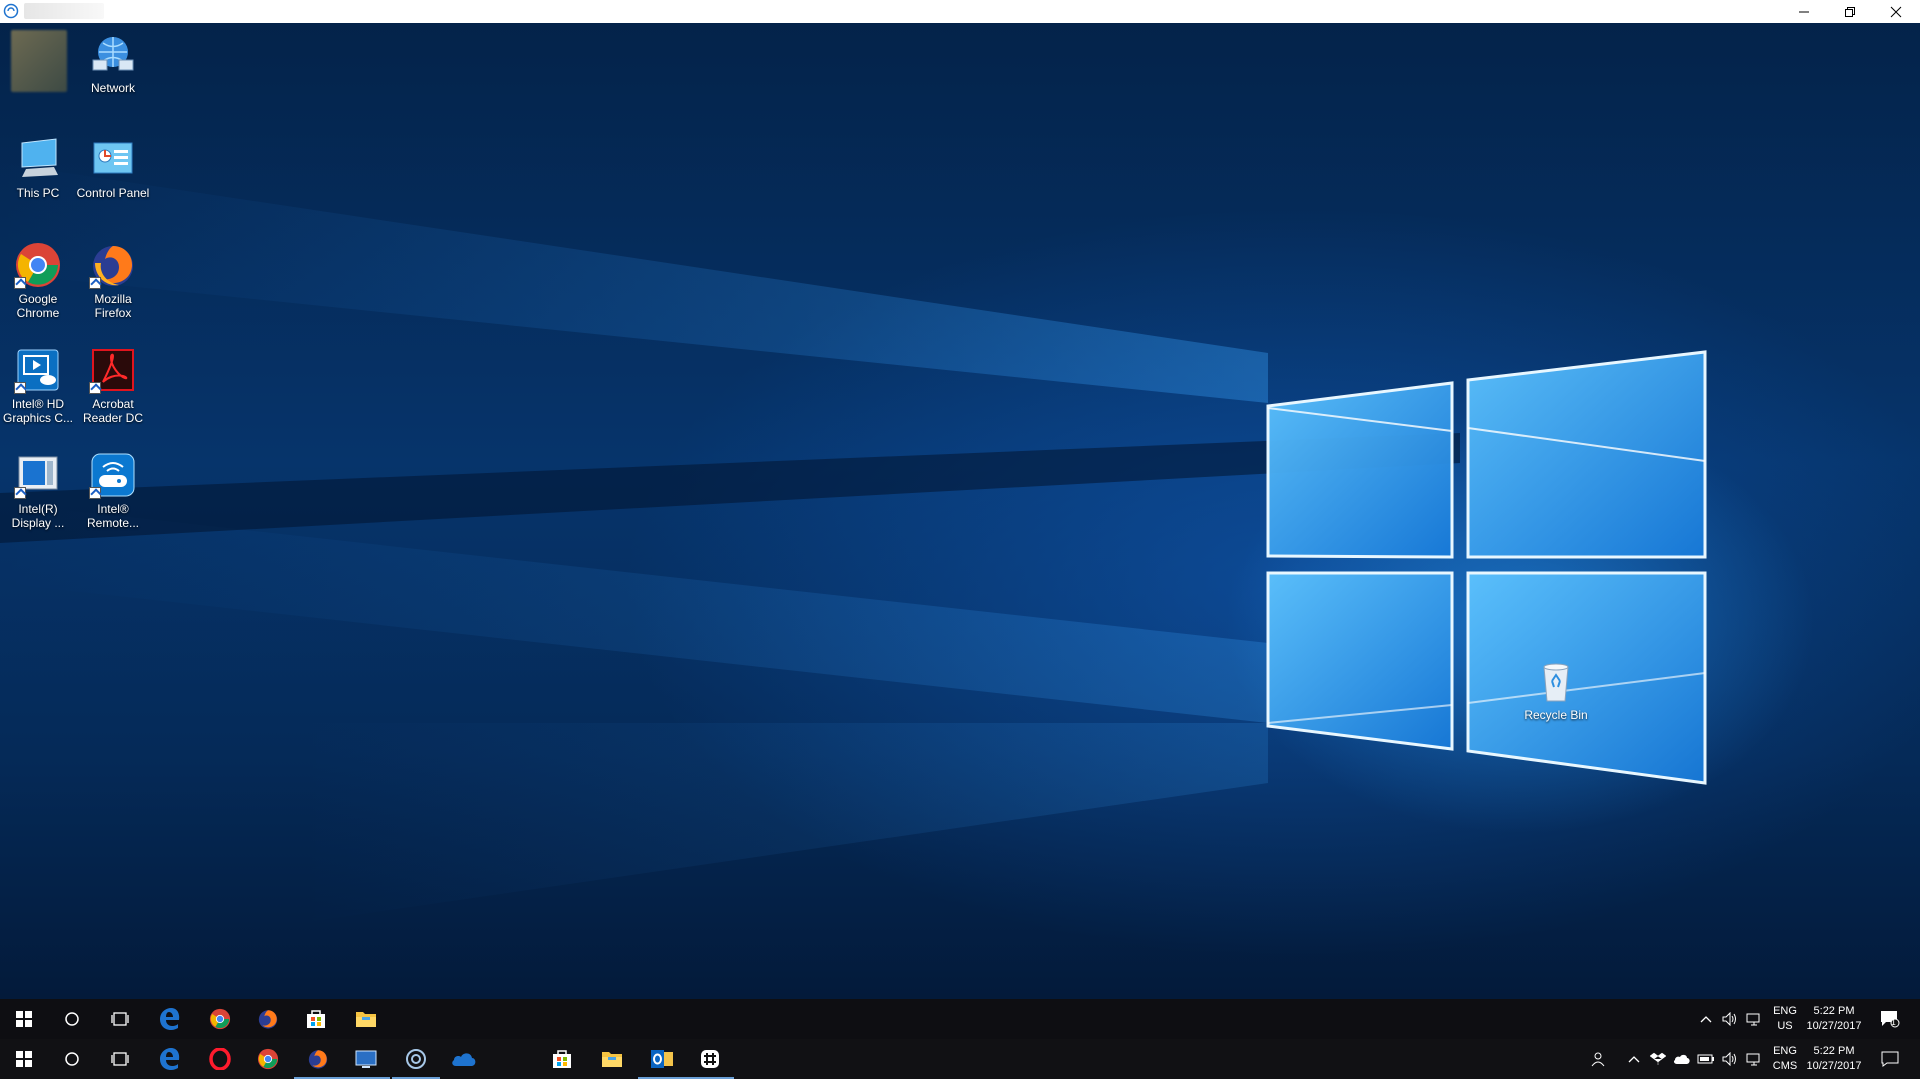 Image resolution: width=1920 pixels, height=1079 pixels. I want to click on desktop-icon-acrobat: Acrobat Reader DC, so click(113, 391).